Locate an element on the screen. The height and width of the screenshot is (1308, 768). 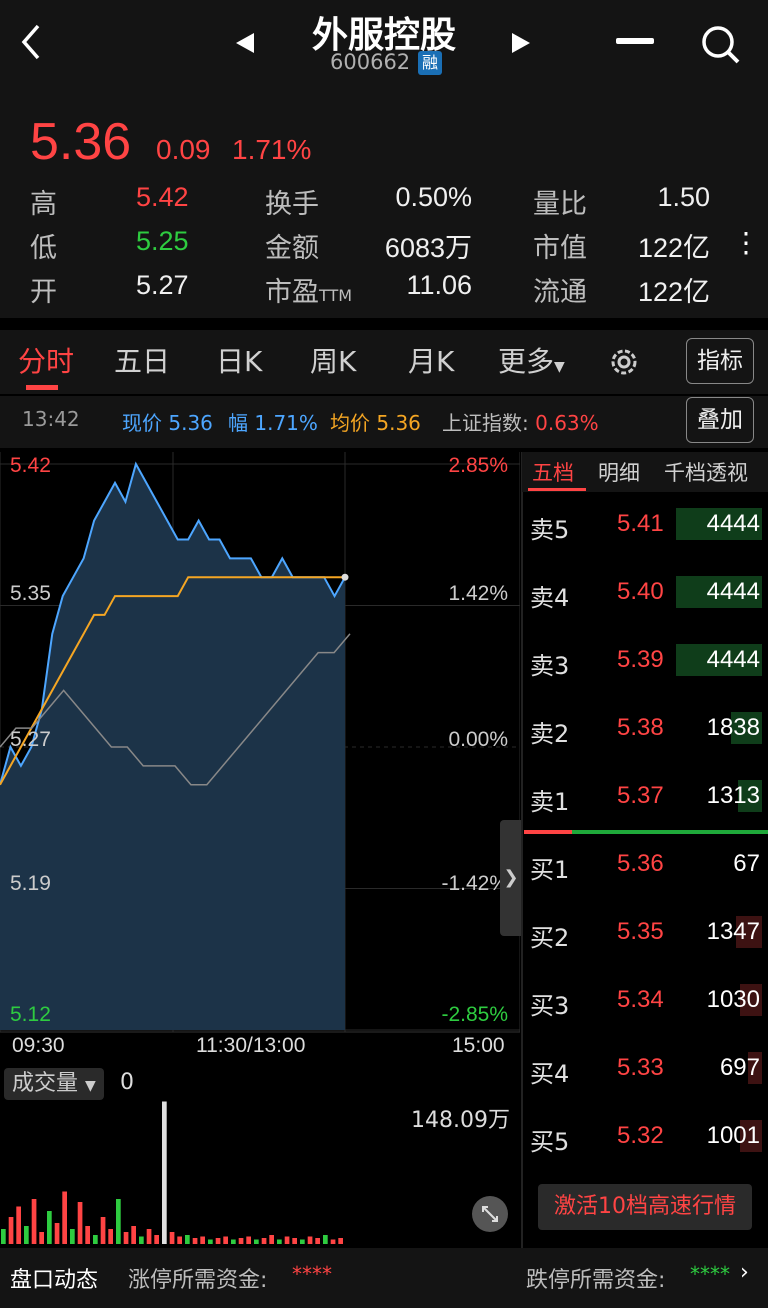
index-change: 上证指数: 0.63% is located at coordinates (520, 421).